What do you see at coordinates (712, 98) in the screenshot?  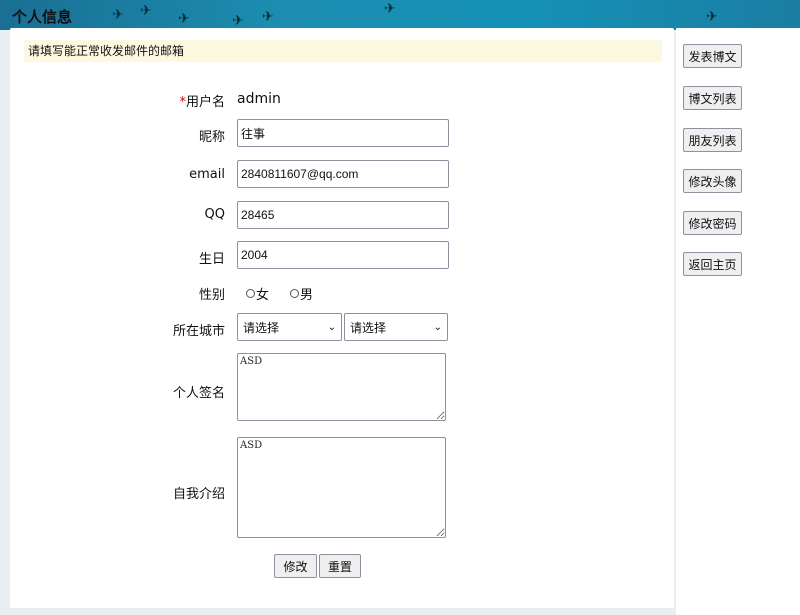 I see `sidebar-item-blog-list: 博文列表` at bounding box center [712, 98].